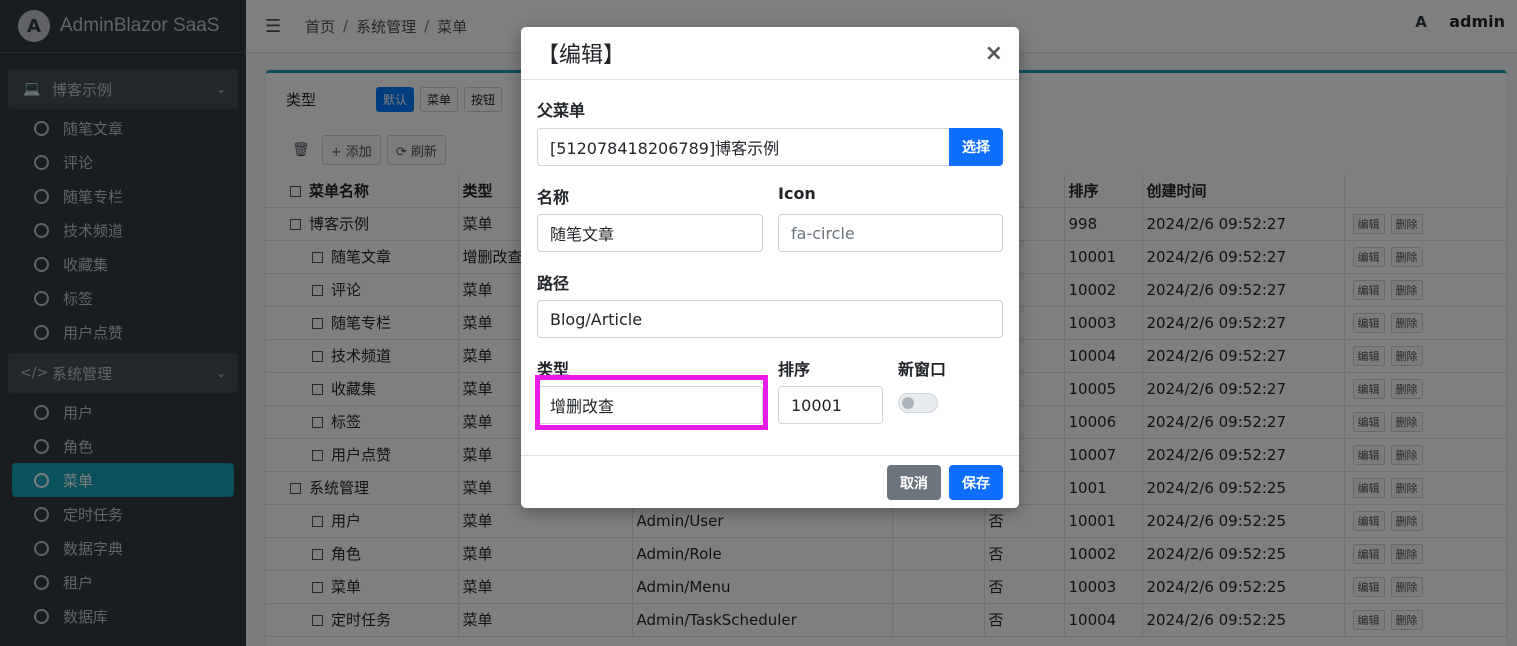 The width and height of the screenshot is (1517, 646). Describe the element at coordinates (581, 55) in the screenshot. I see `dialog-title: 【编辑】` at that location.